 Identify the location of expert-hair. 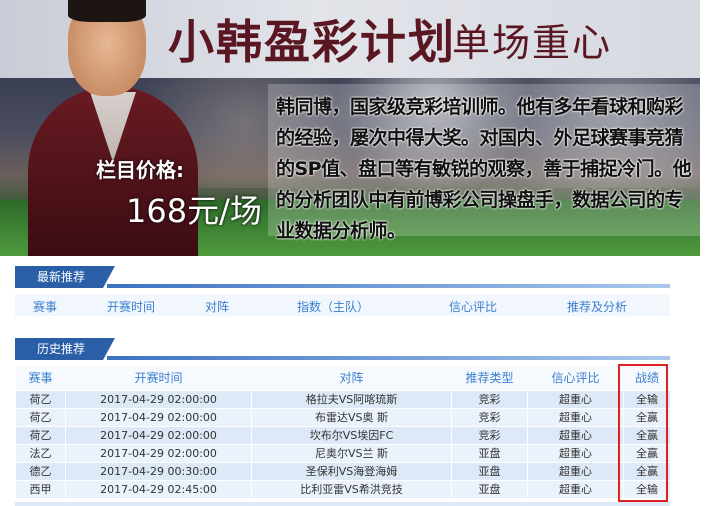
(107, 11).